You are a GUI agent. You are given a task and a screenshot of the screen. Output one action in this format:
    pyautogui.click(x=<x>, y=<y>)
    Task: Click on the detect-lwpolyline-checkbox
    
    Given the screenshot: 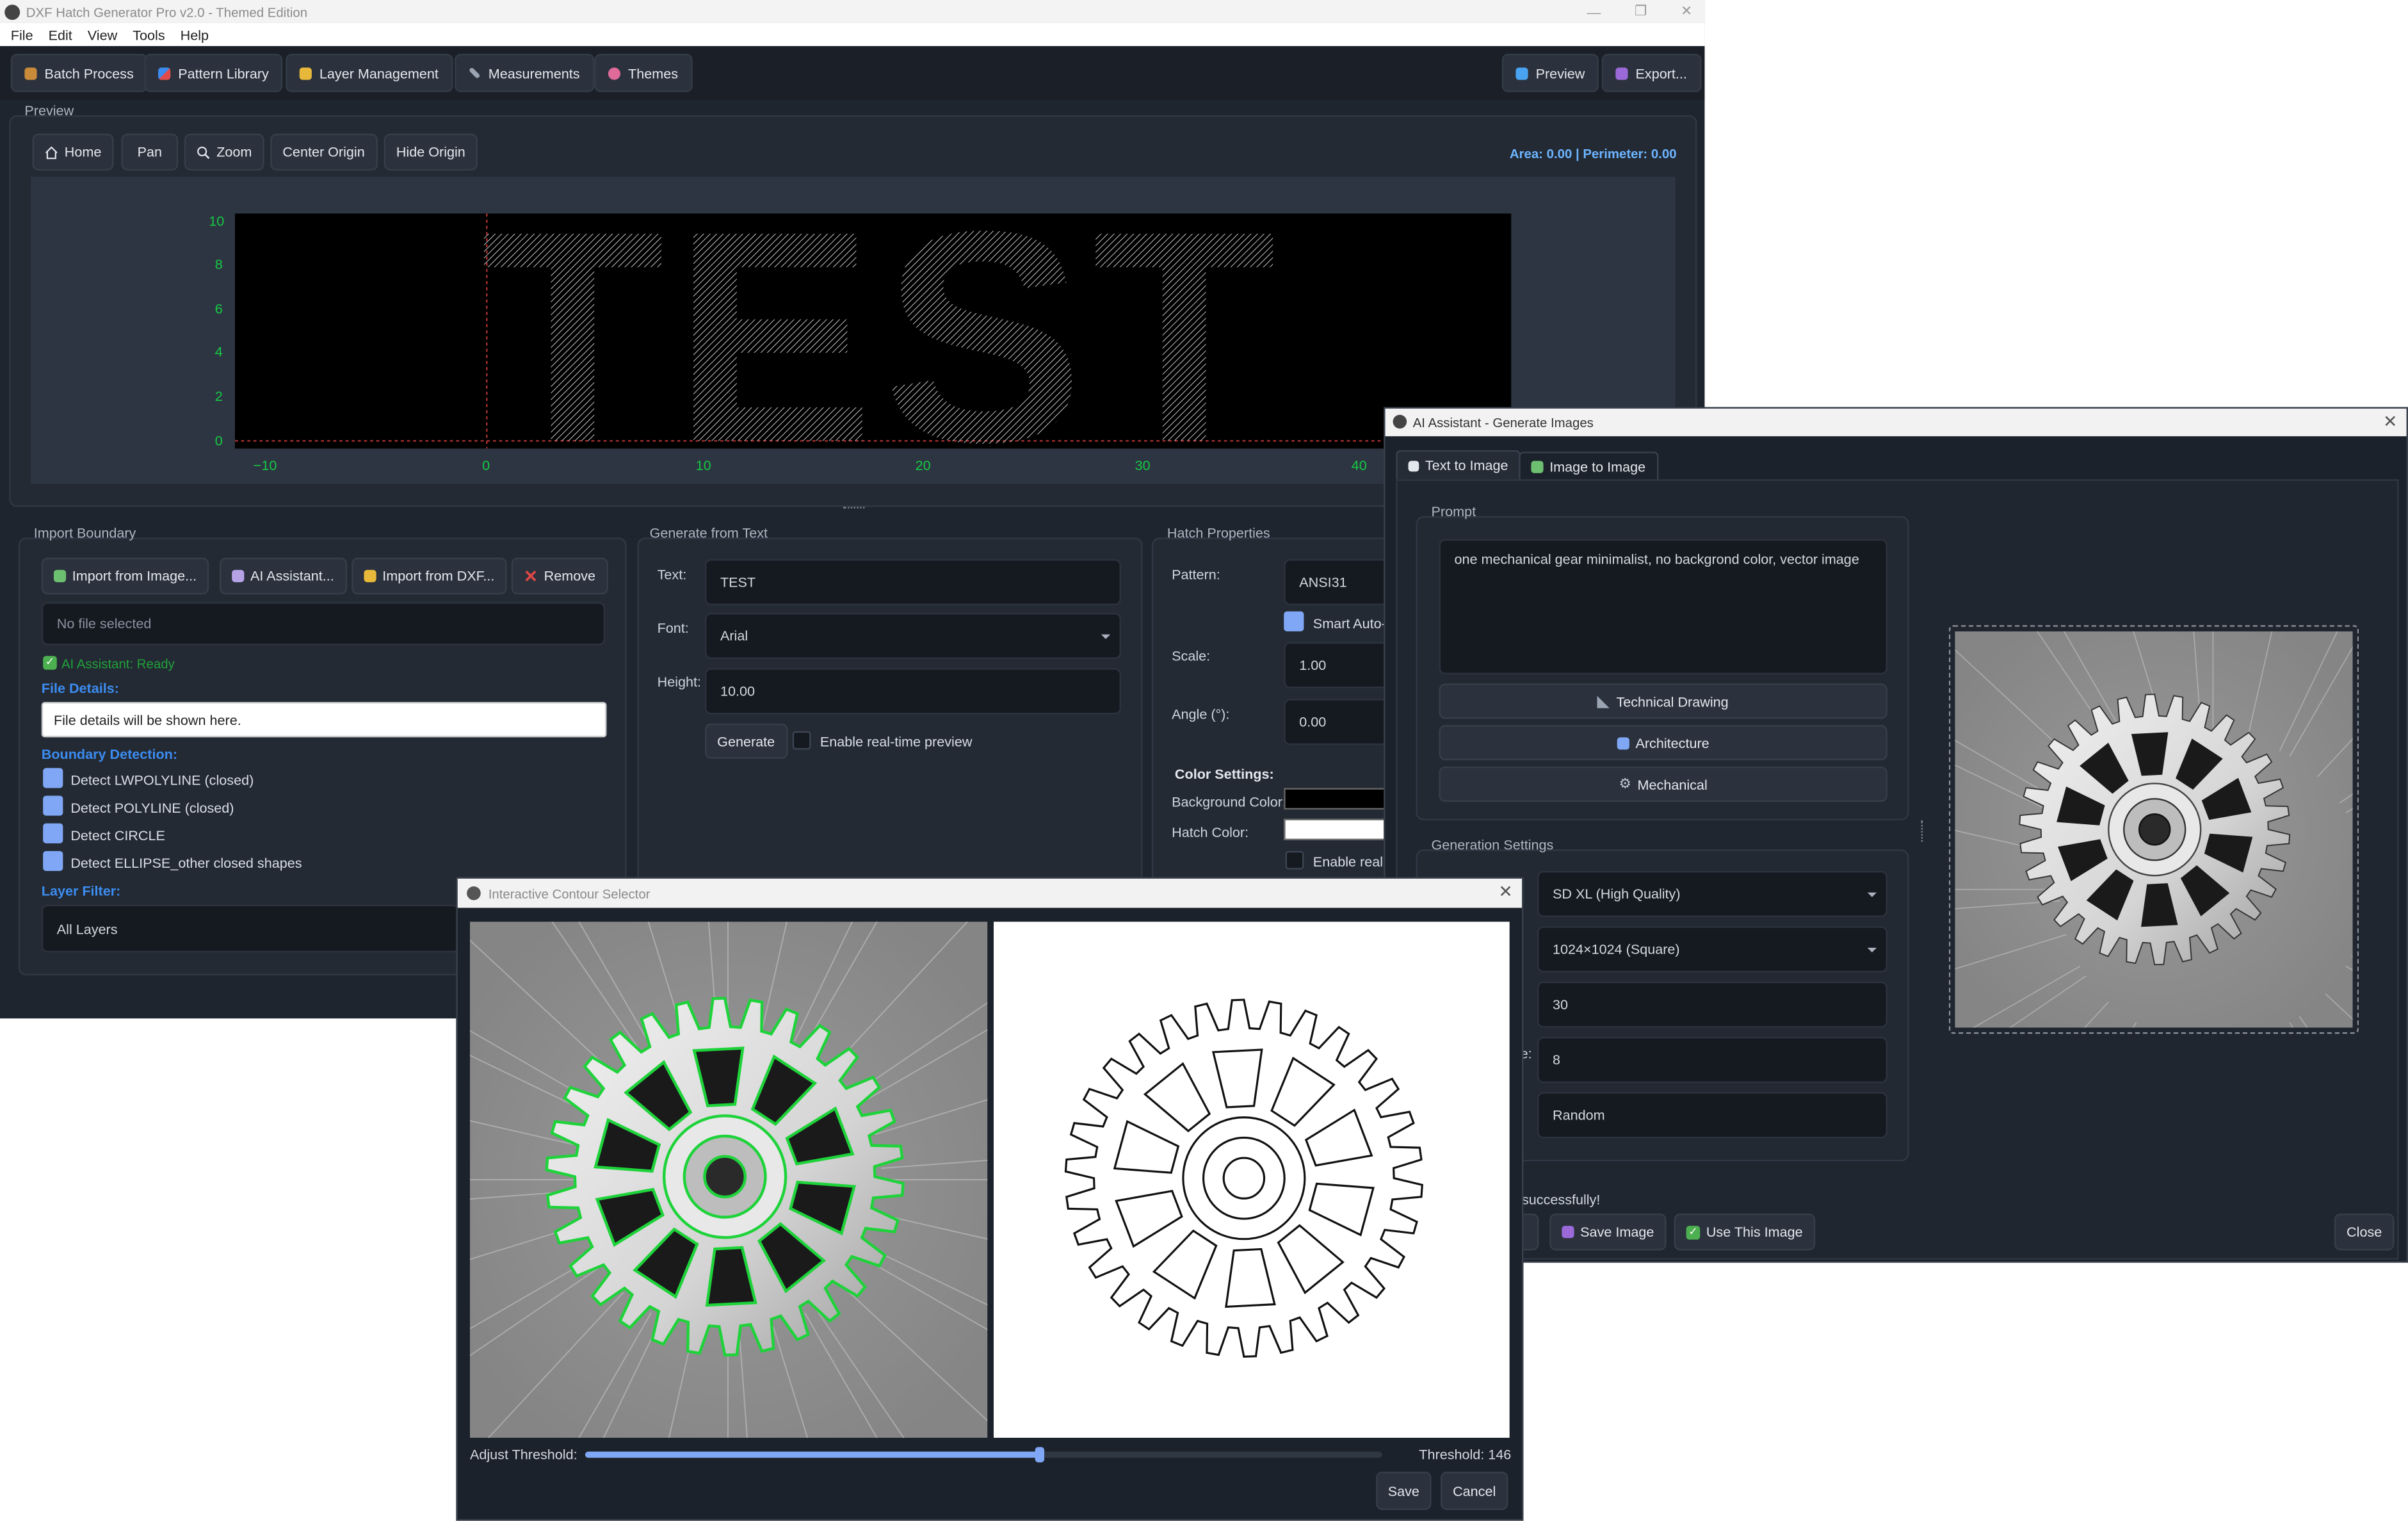 What is the action you would take?
    pyautogui.click(x=53, y=778)
    